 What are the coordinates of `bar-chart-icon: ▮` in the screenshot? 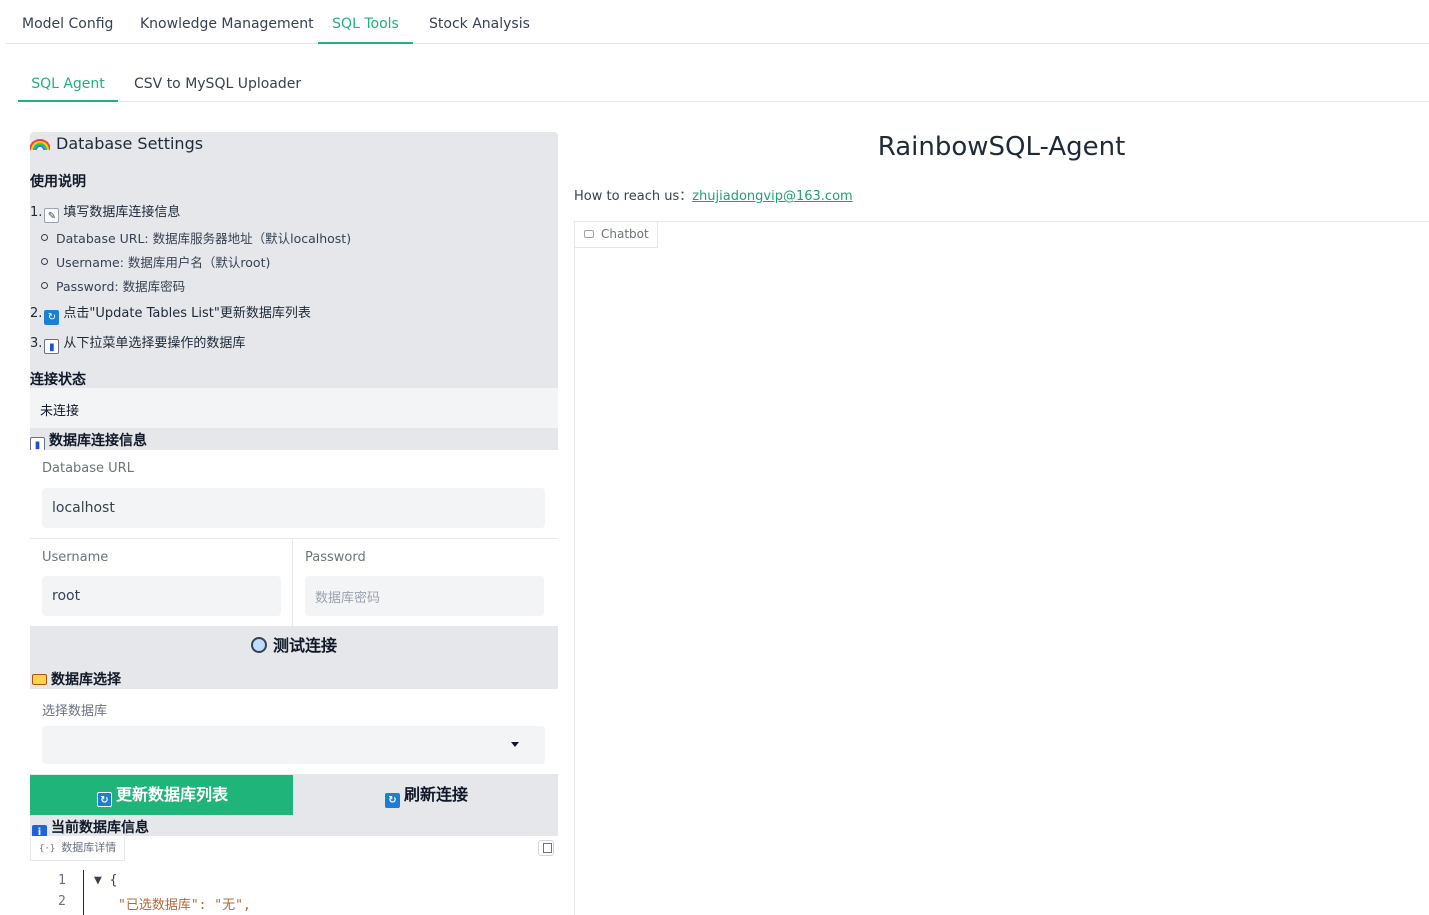 It's located at (52, 346).